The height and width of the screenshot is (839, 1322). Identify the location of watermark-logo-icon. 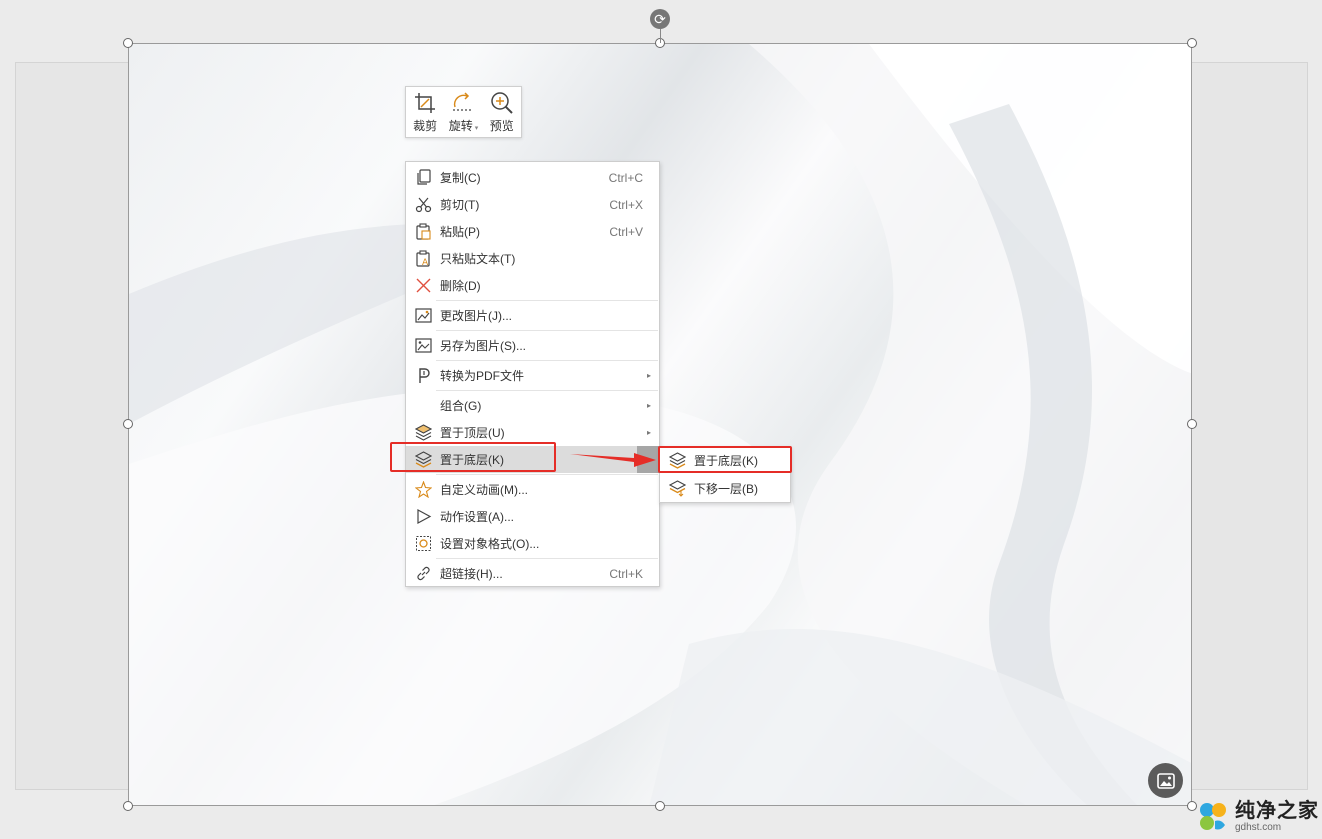
(1213, 816).